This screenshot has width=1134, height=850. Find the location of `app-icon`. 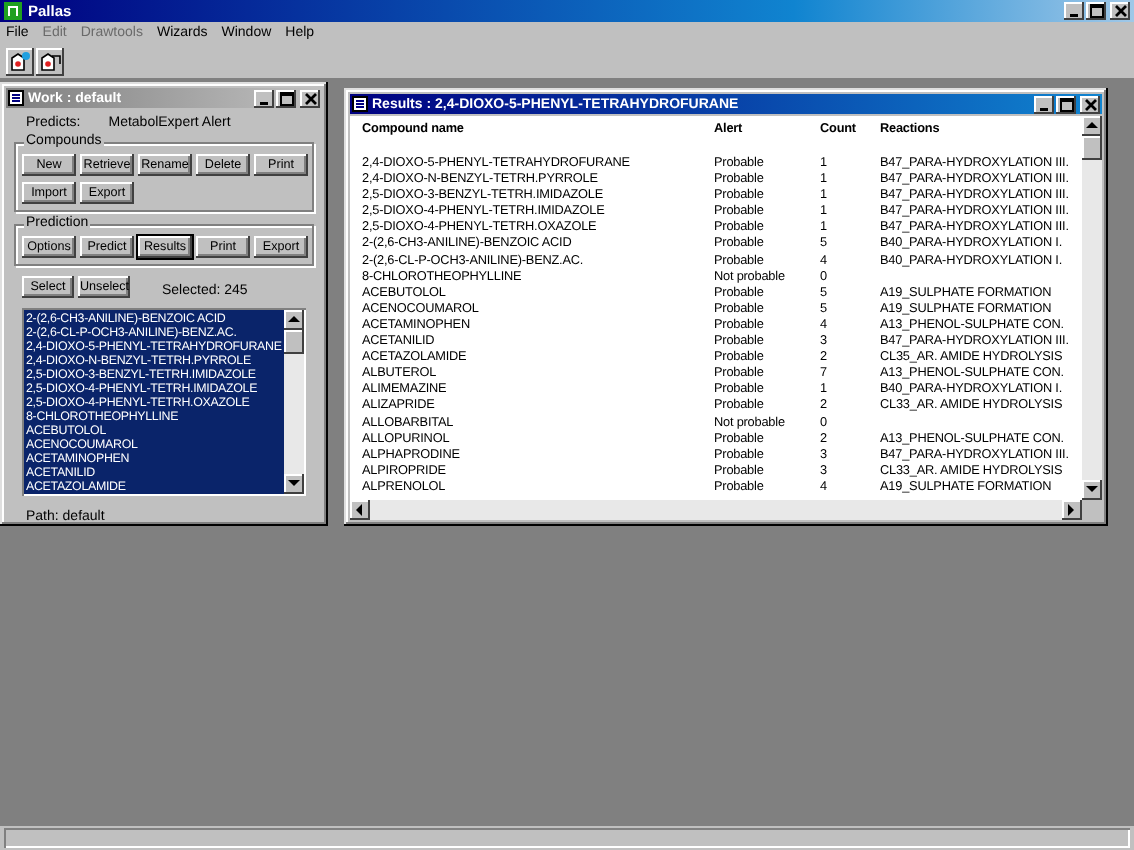

app-icon is located at coordinates (13, 11).